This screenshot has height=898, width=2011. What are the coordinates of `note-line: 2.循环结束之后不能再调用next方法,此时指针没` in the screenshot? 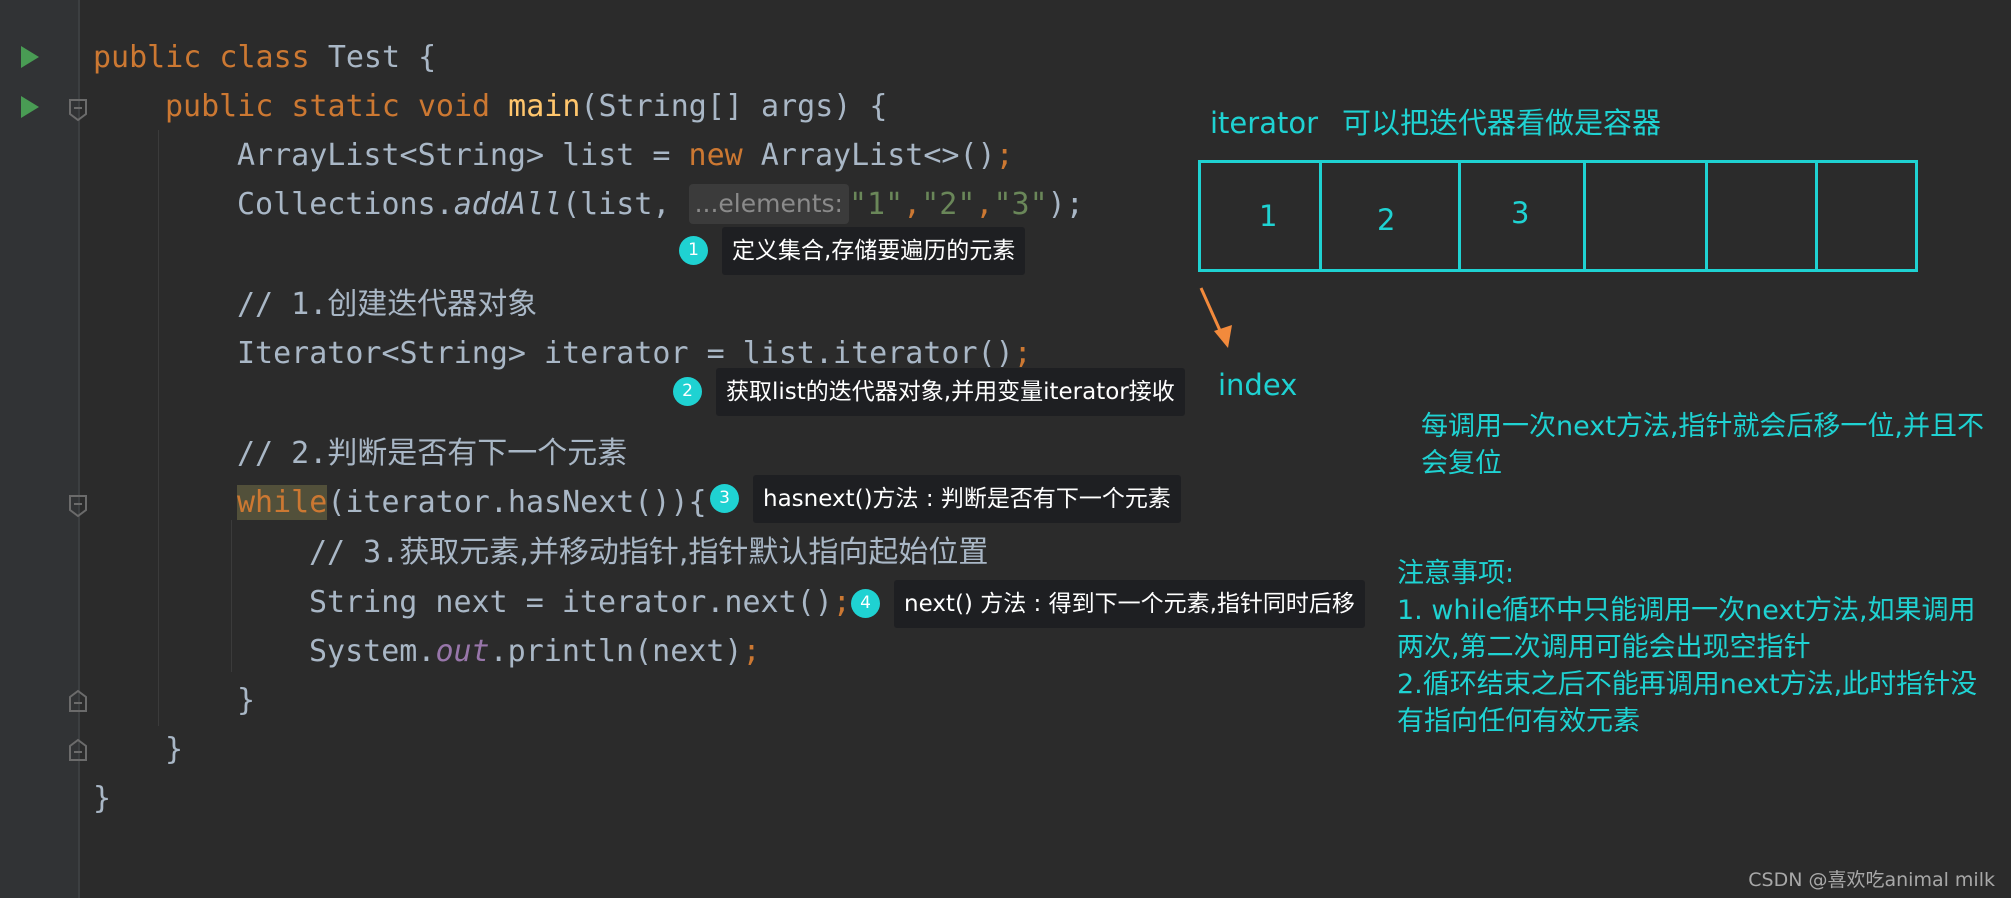 It's located at (1687, 684).